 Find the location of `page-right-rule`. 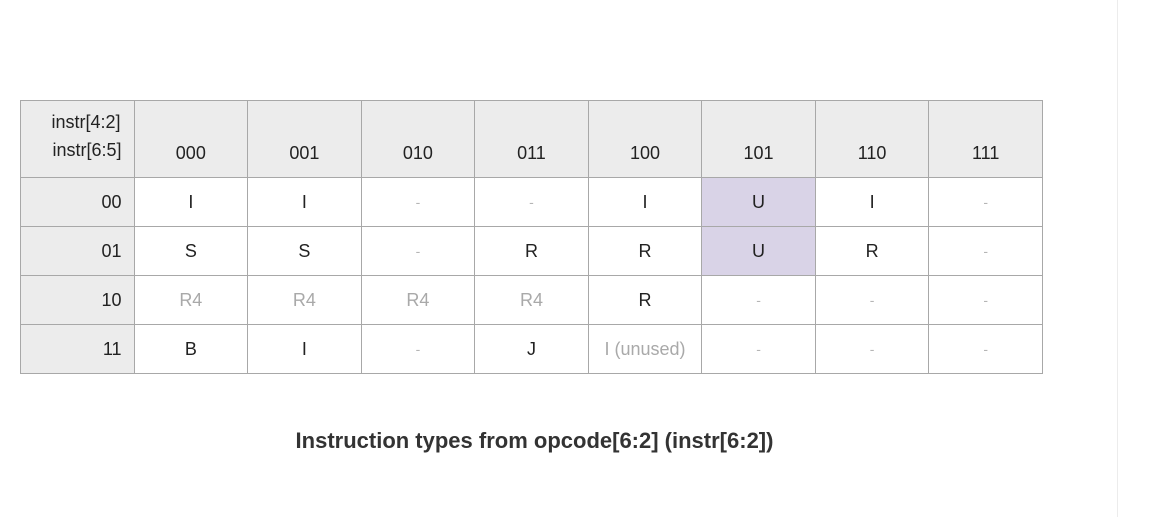

page-right-rule is located at coordinates (1117, 258).